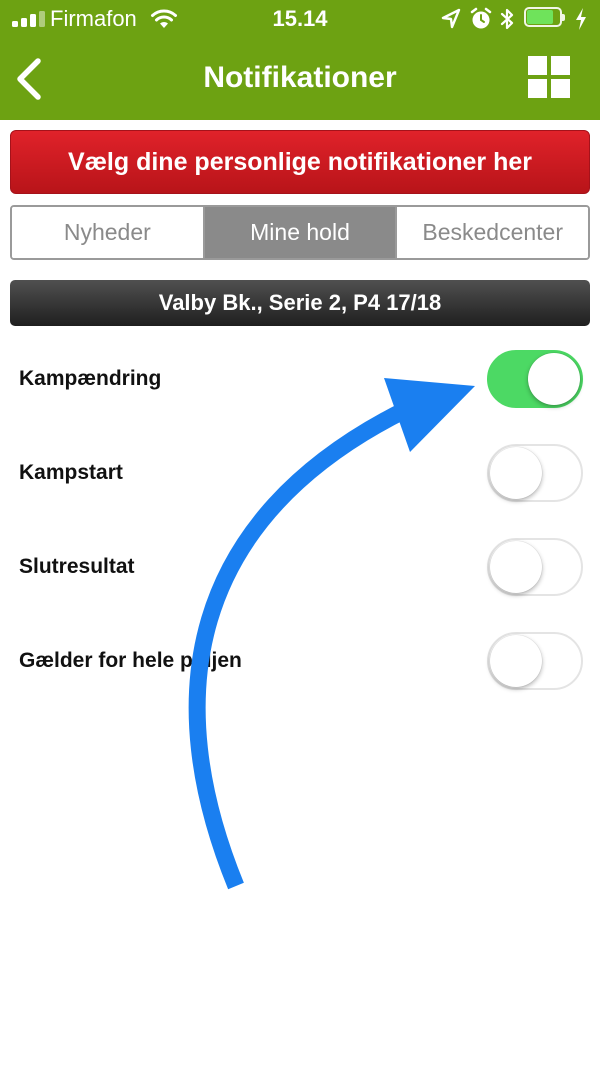  Describe the element at coordinates (550, 78) in the screenshot. I see `menu-grid-button` at that location.